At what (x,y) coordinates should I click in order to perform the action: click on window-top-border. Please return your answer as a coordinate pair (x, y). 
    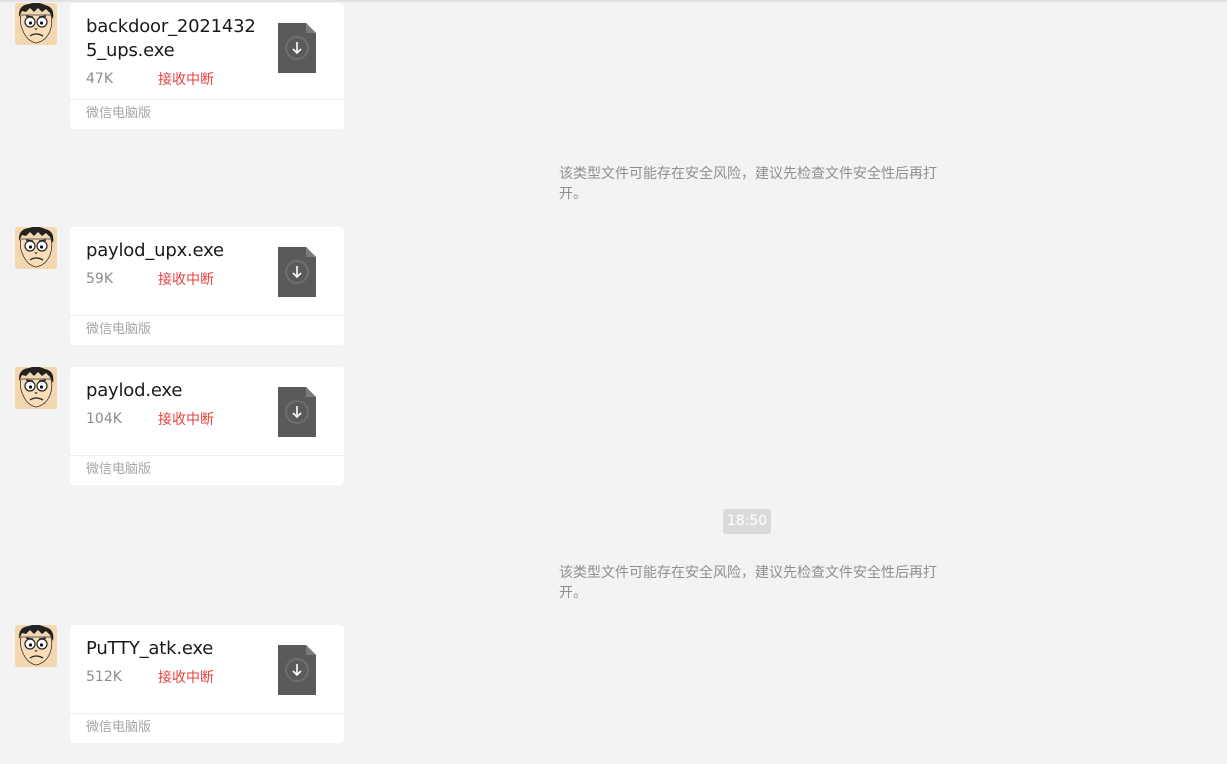
    Looking at the image, I should click on (613, 1).